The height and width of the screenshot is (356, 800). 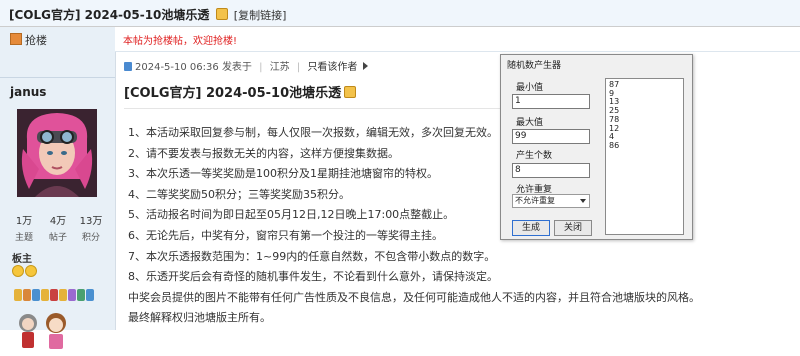 I want to click on only-author-link: 只看该作者, so click(x=332, y=67).